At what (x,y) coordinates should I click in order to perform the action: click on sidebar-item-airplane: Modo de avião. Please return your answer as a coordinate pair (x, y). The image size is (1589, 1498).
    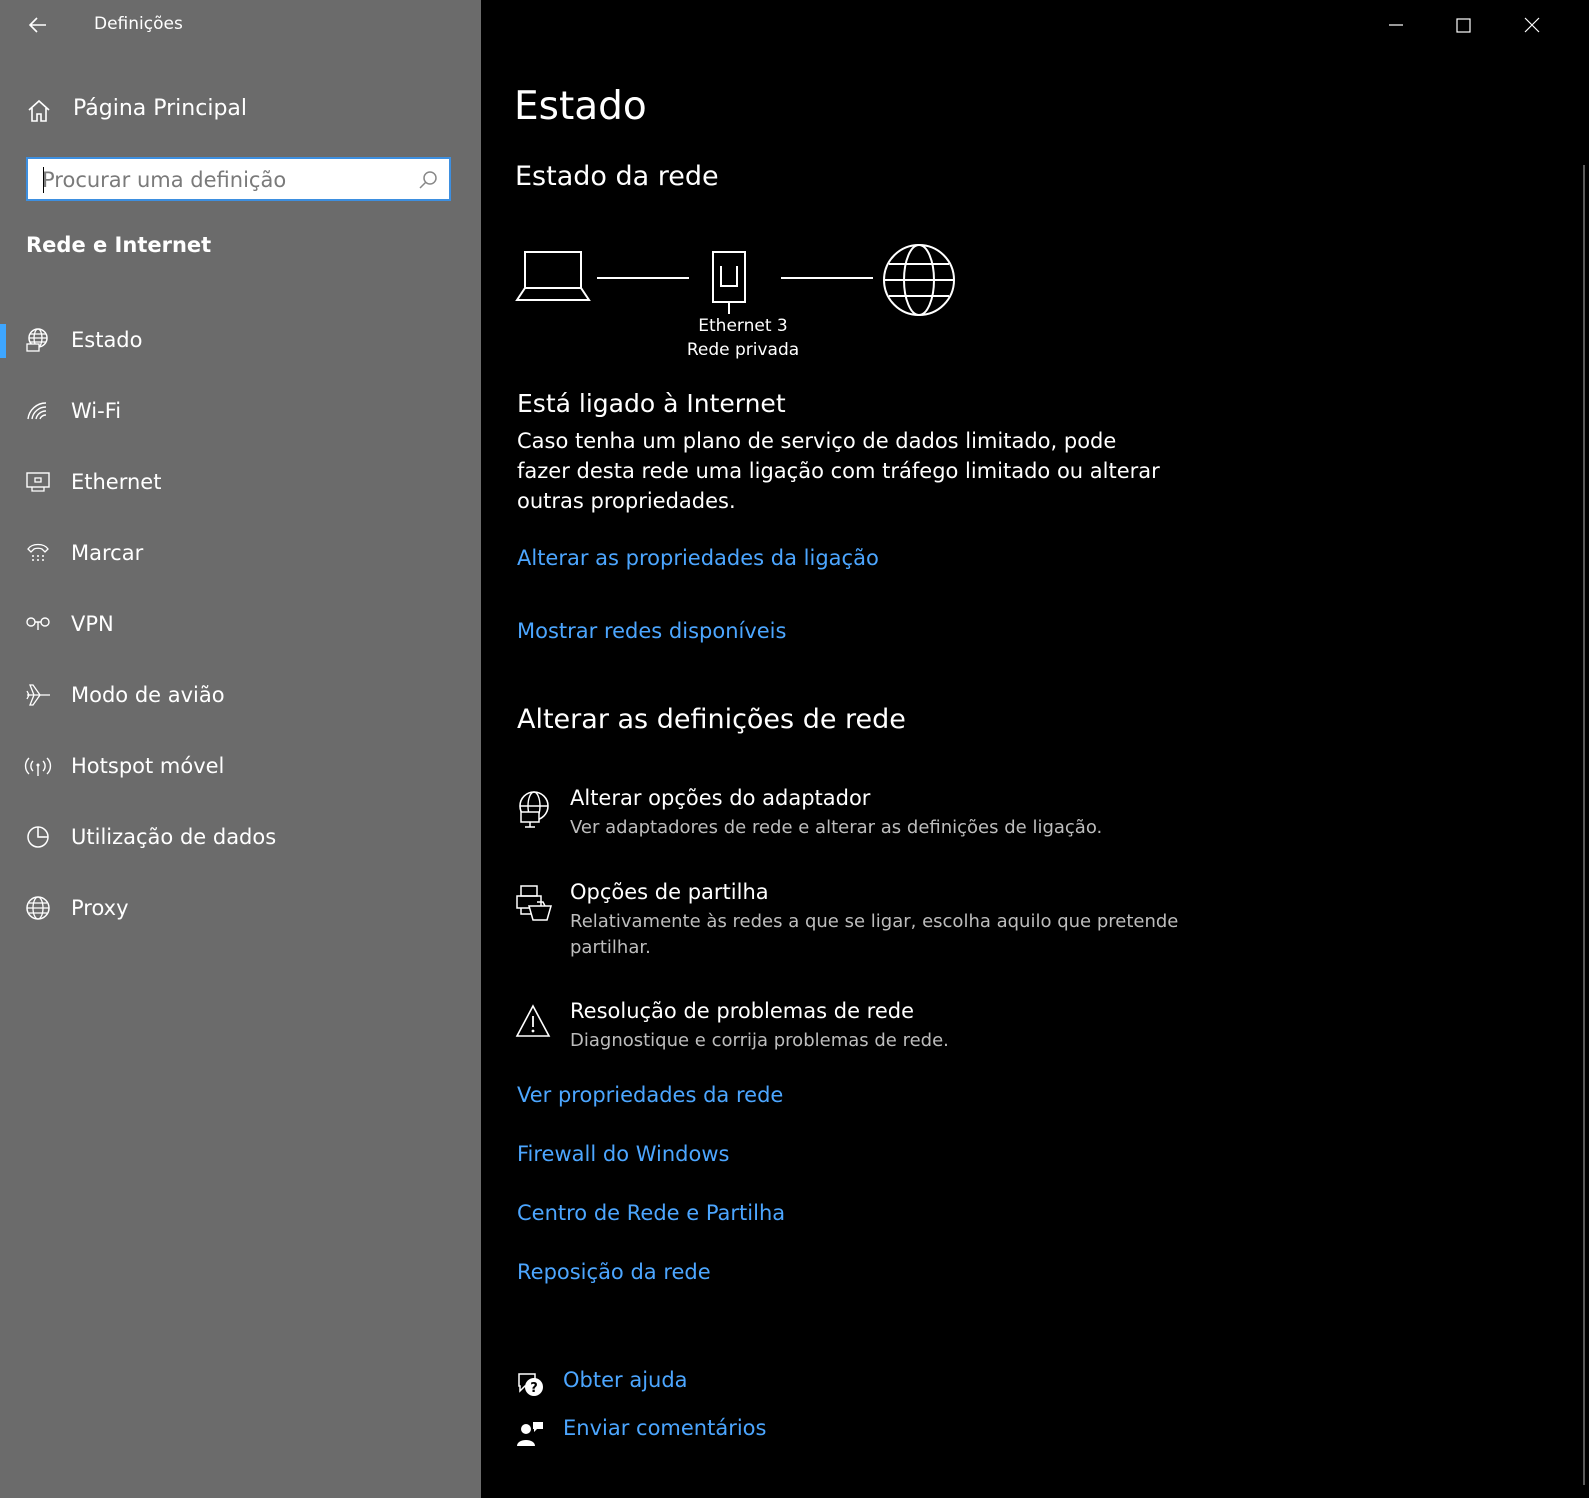
    Looking at the image, I should click on (240, 695).